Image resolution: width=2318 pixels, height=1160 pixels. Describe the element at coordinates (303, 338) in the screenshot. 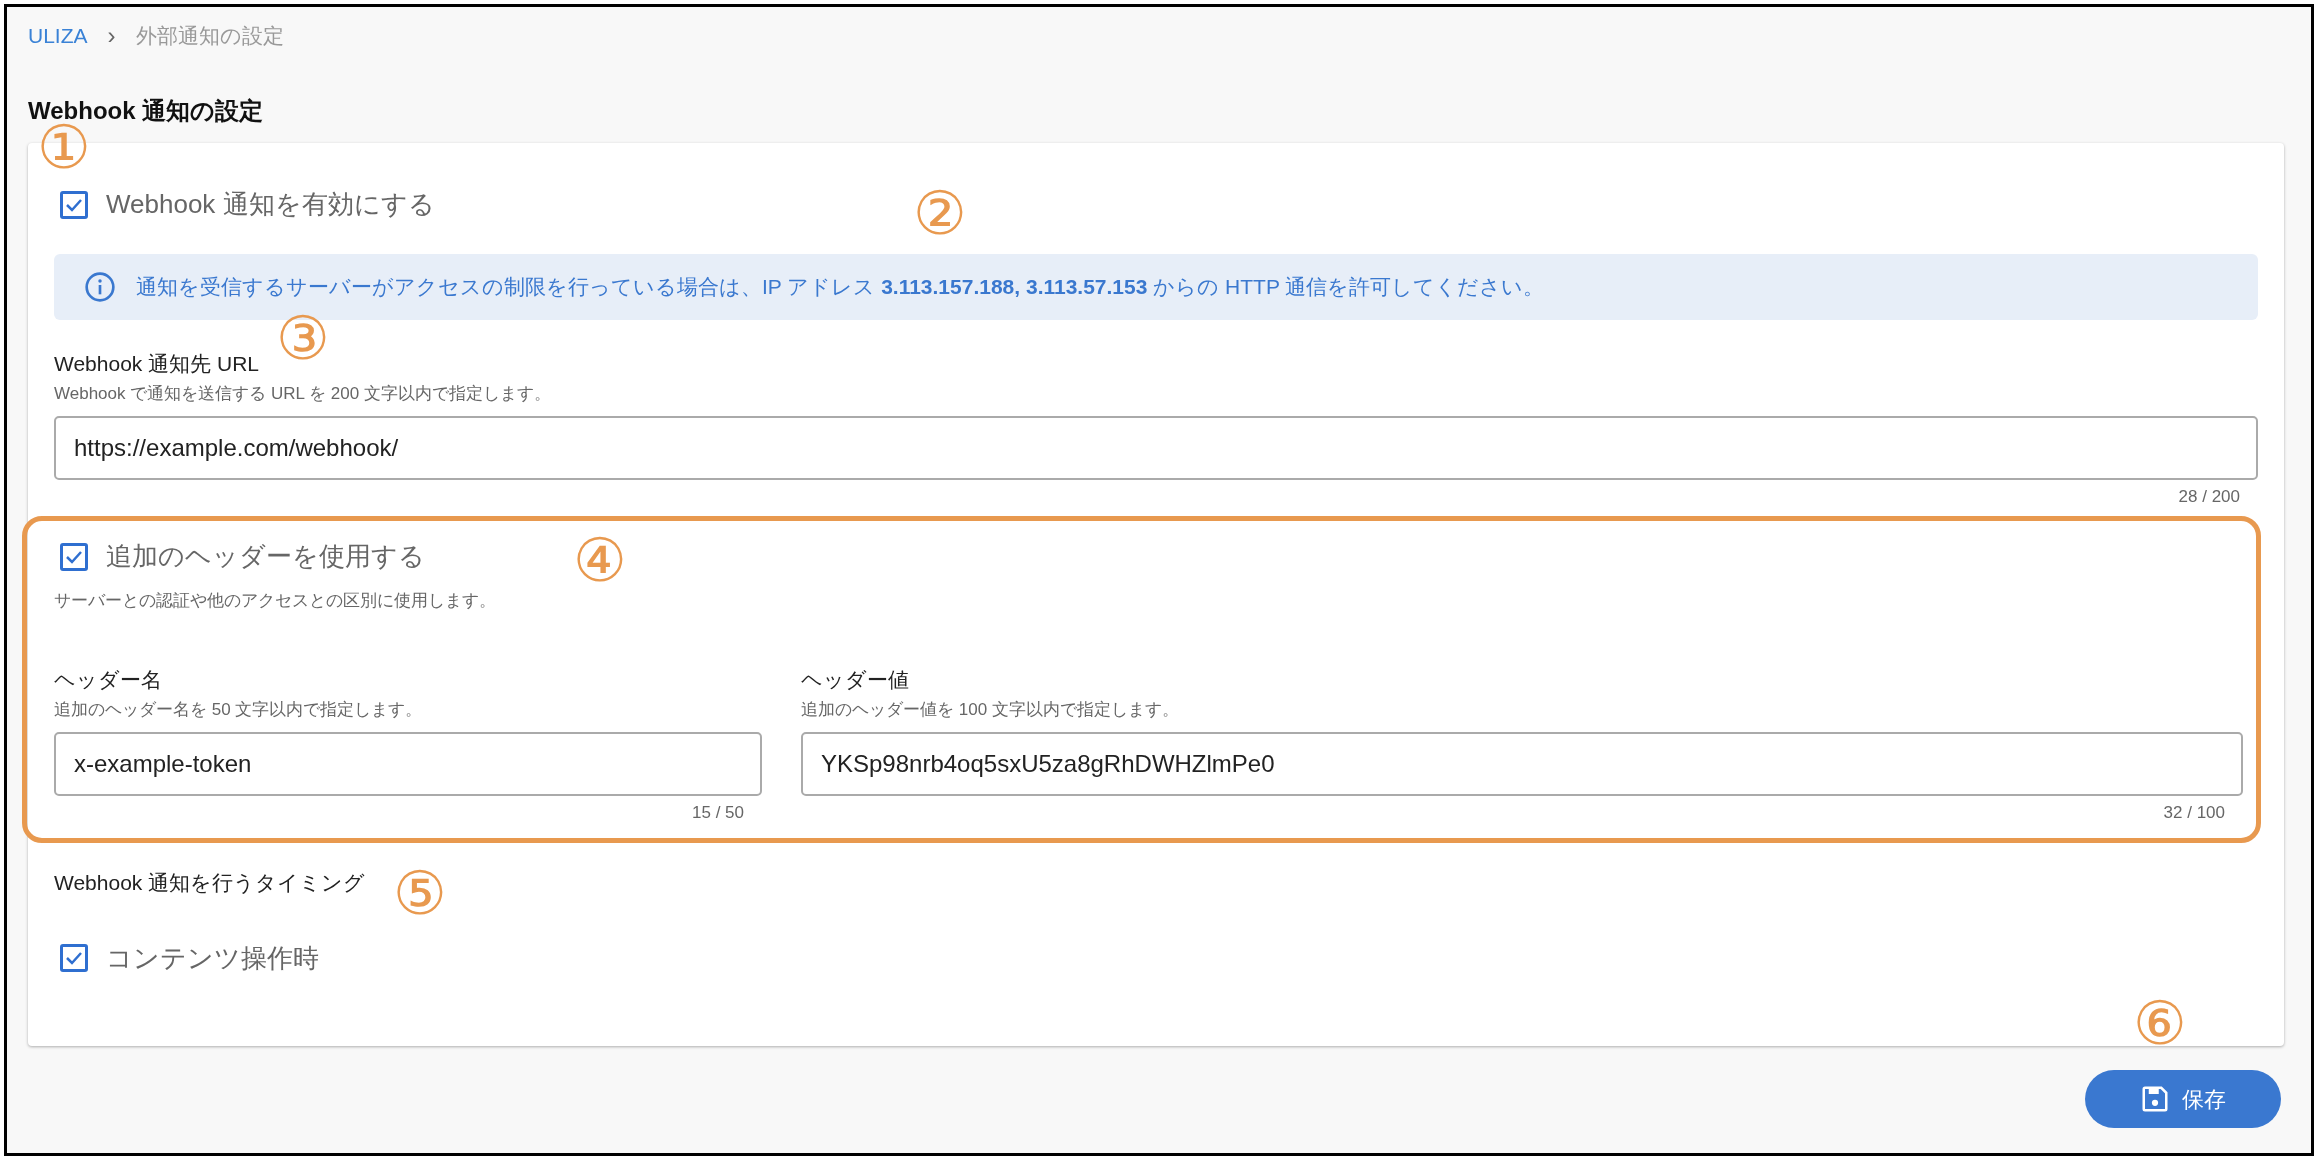

I see `annotation-number: ③` at that location.